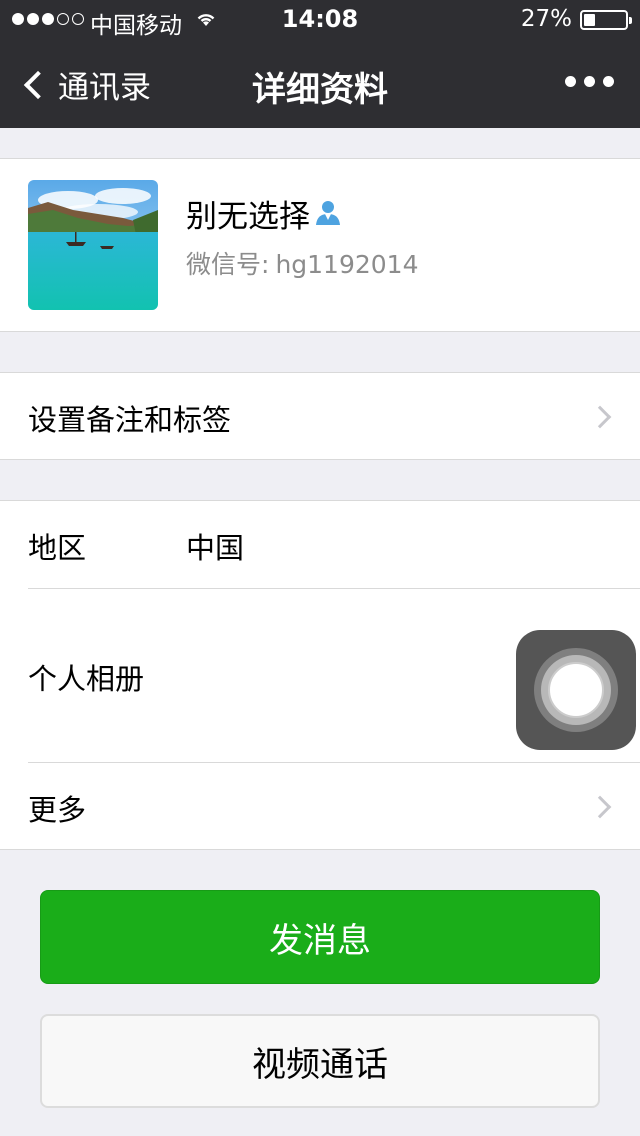 This screenshot has width=640, height=1136. I want to click on more-label: 更多, so click(57, 810).